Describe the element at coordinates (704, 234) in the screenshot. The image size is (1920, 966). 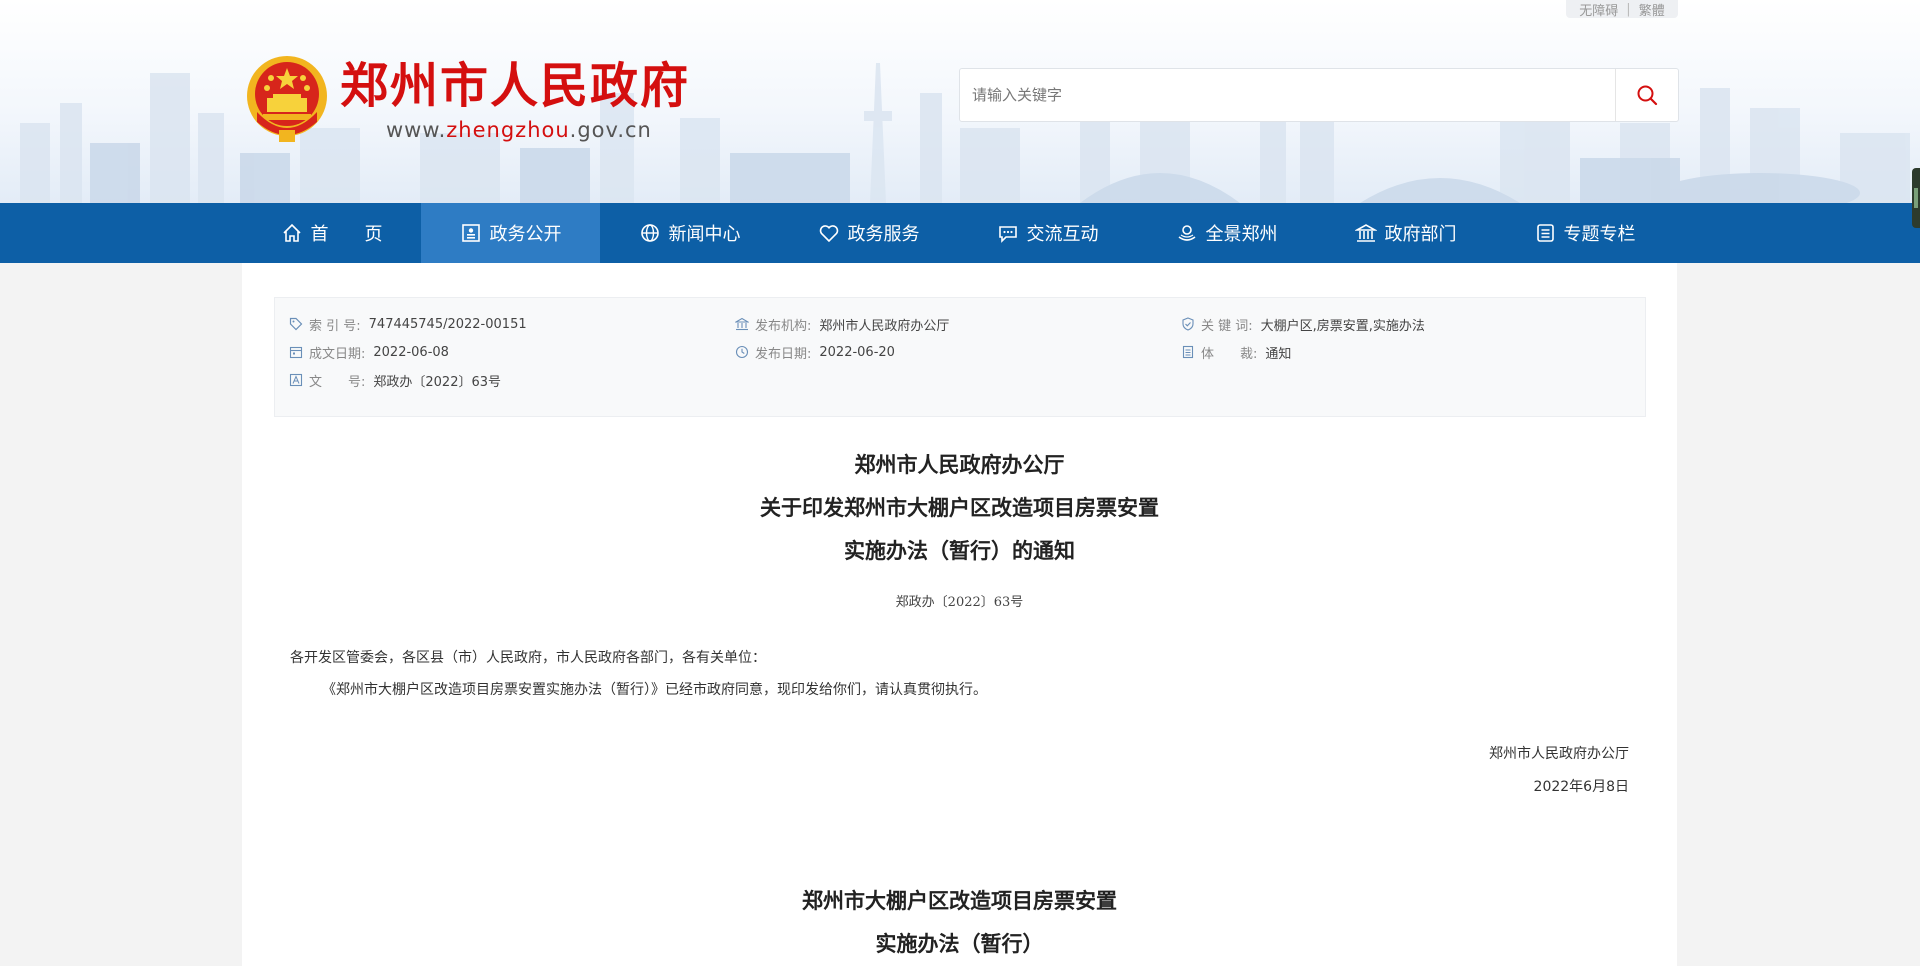
I see `nav-news-label: 新闻中心` at that location.